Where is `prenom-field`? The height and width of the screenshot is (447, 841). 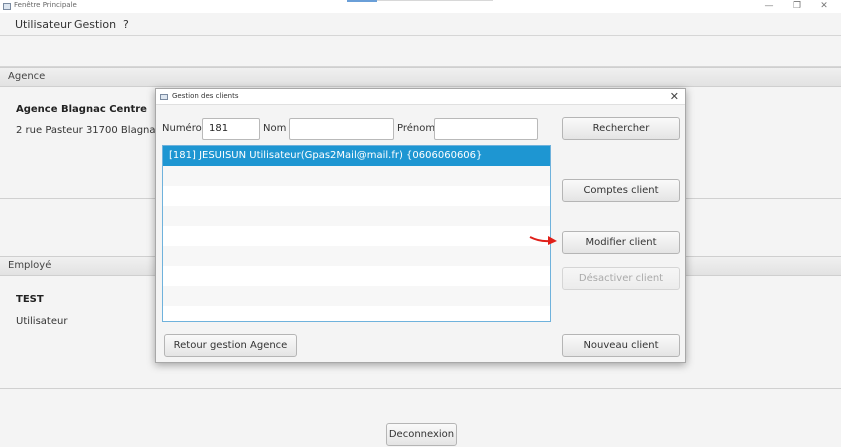
prenom-field is located at coordinates (486, 129).